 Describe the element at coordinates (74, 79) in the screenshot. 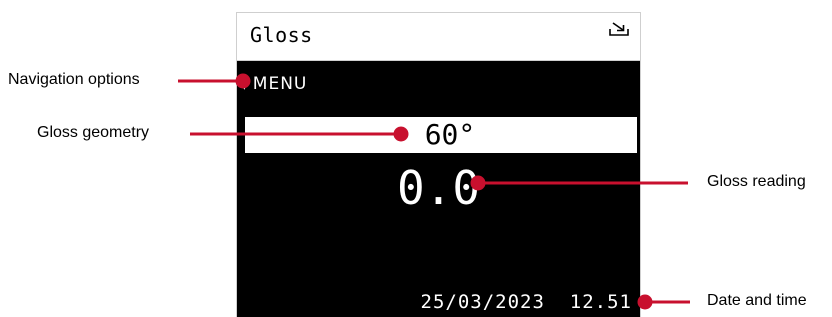

I see `navigation-callout-label: Navigation options` at that location.